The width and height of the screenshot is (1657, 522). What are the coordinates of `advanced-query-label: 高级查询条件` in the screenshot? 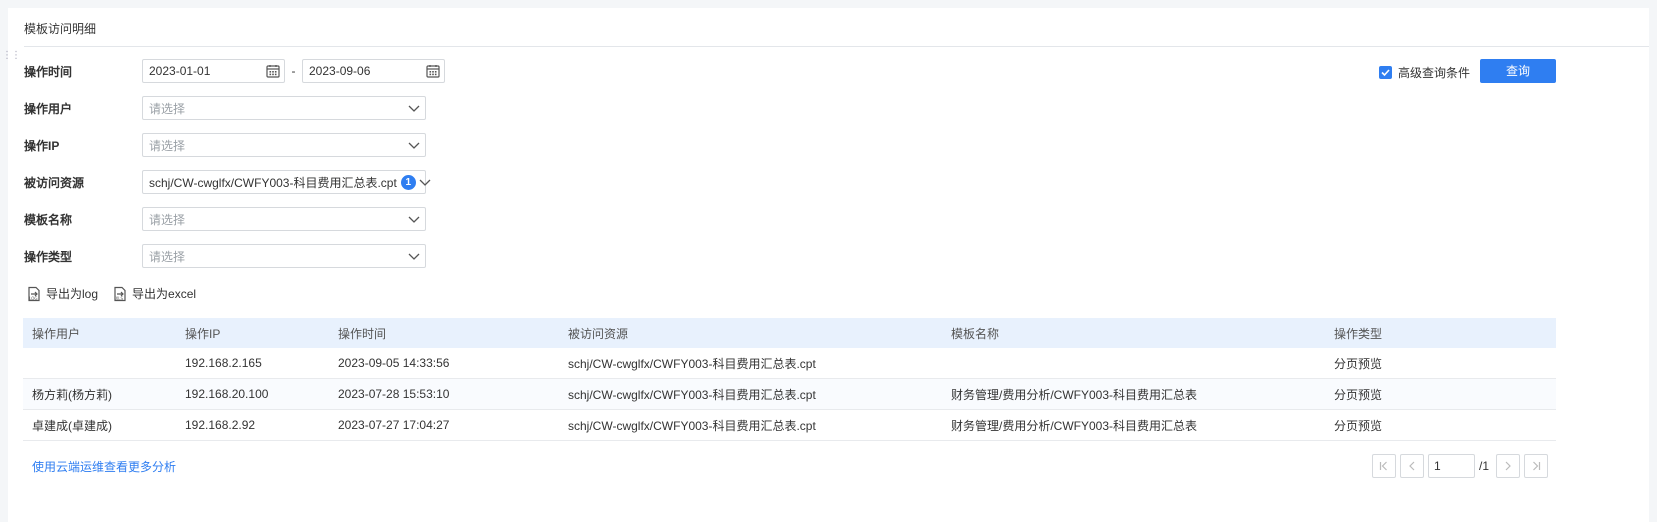 It's located at (1434, 72).